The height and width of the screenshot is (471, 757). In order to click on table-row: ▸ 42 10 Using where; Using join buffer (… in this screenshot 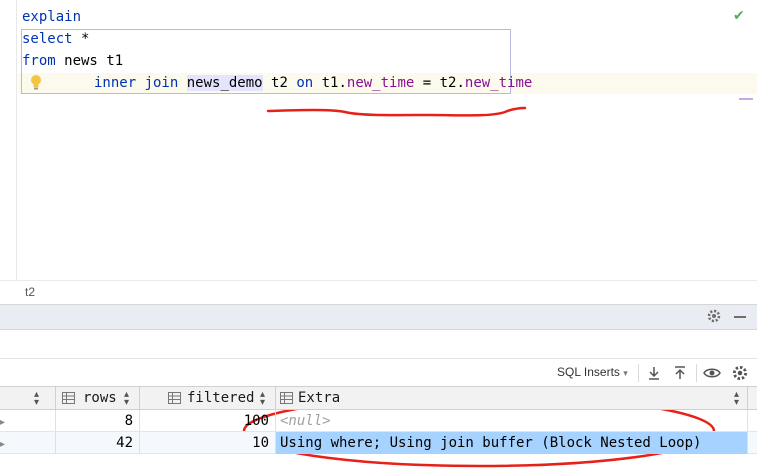, I will do `click(378, 443)`.